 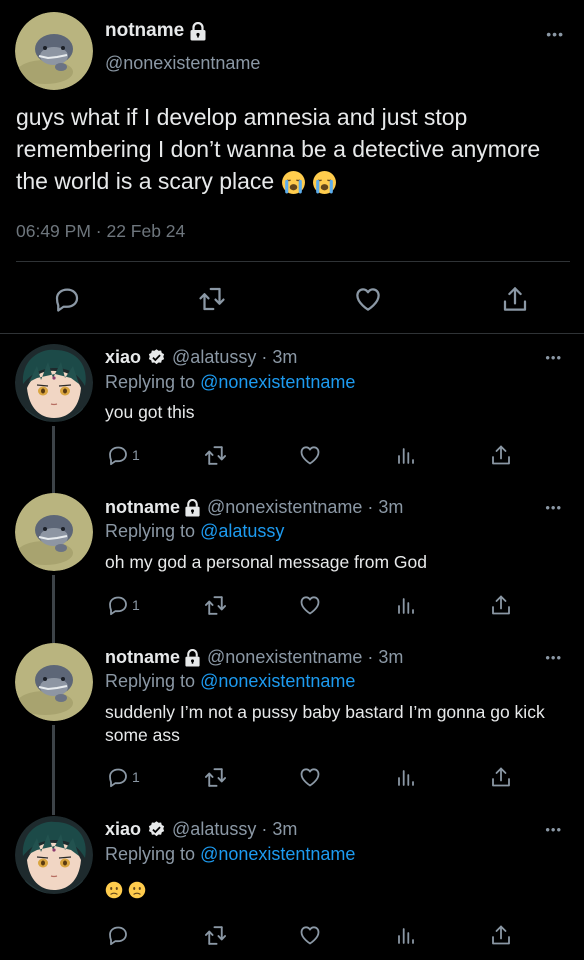 I want to click on reply-text, so click(x=340, y=889).